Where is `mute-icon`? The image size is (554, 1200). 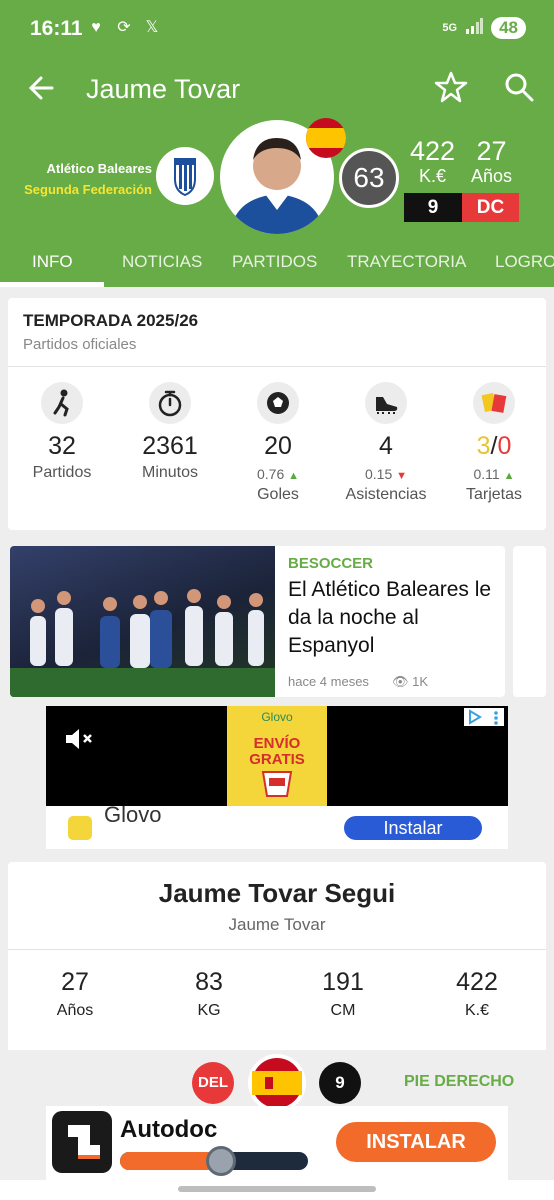
mute-icon is located at coordinates (79, 739).